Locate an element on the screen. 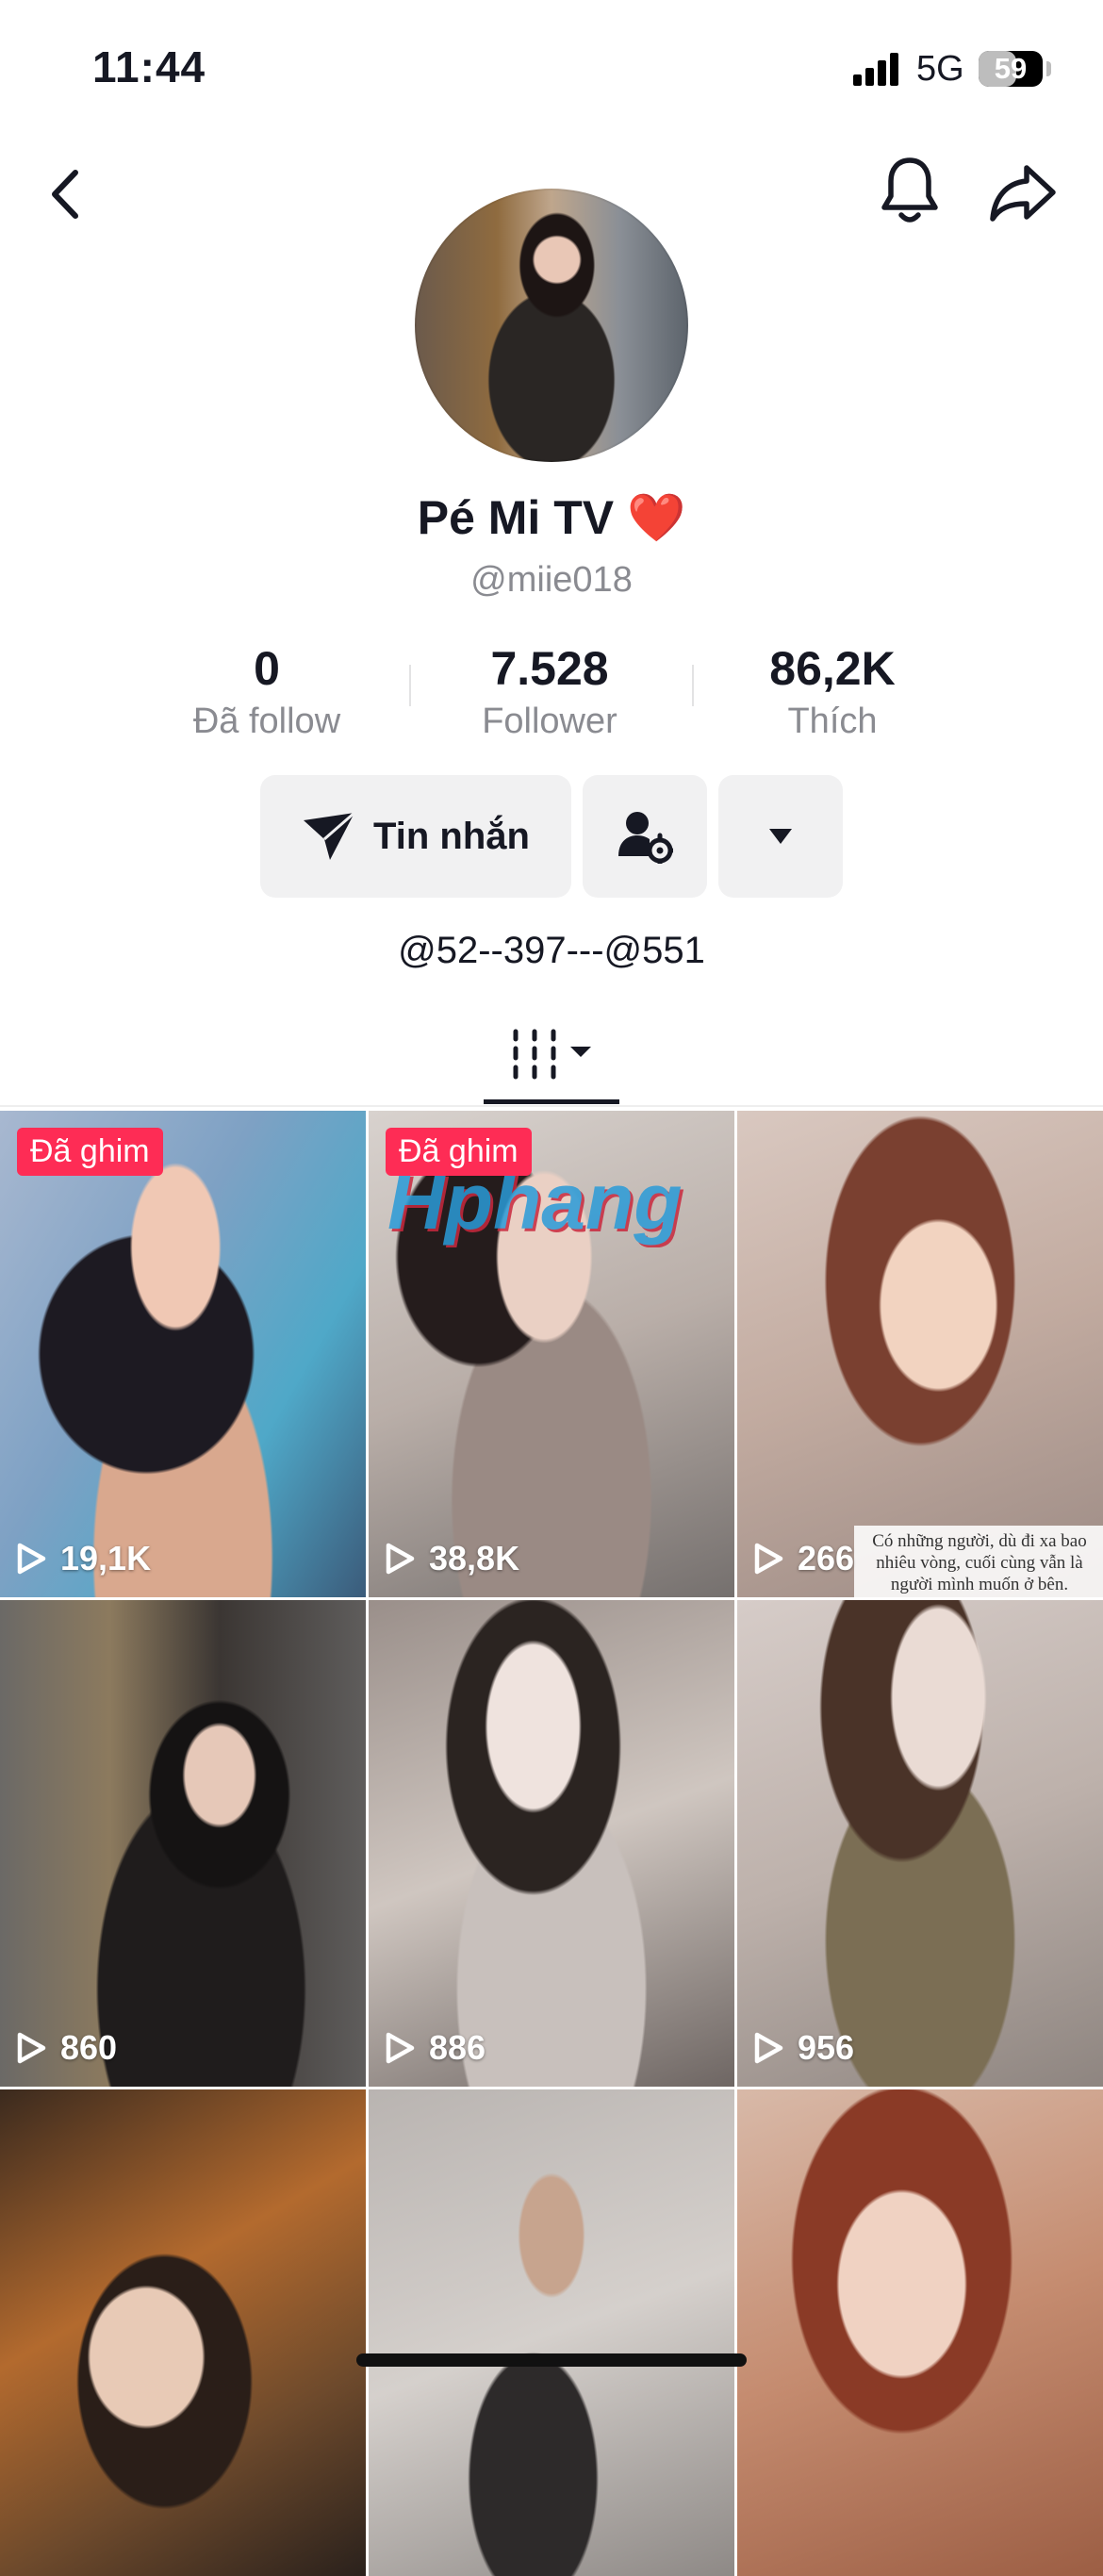  tab-divider is located at coordinates (551, 1106).